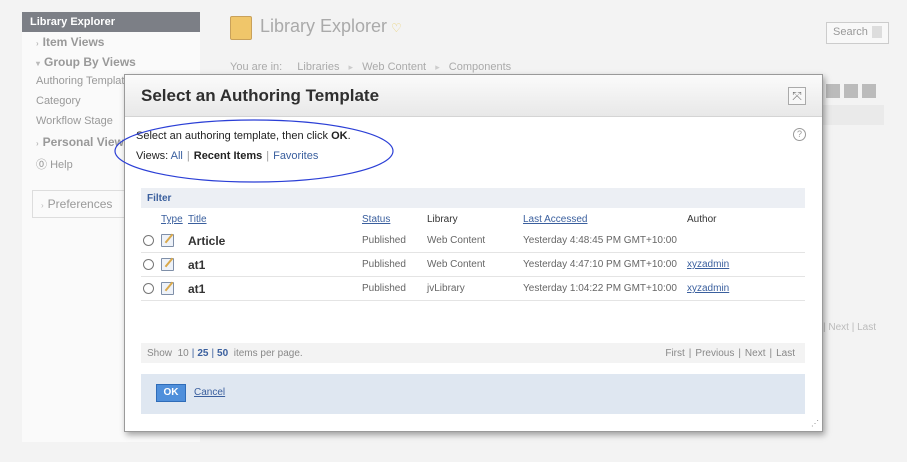  Describe the element at coordinates (318, 67) in the screenshot. I see `breadcrumb-libraries: Libraries` at that location.